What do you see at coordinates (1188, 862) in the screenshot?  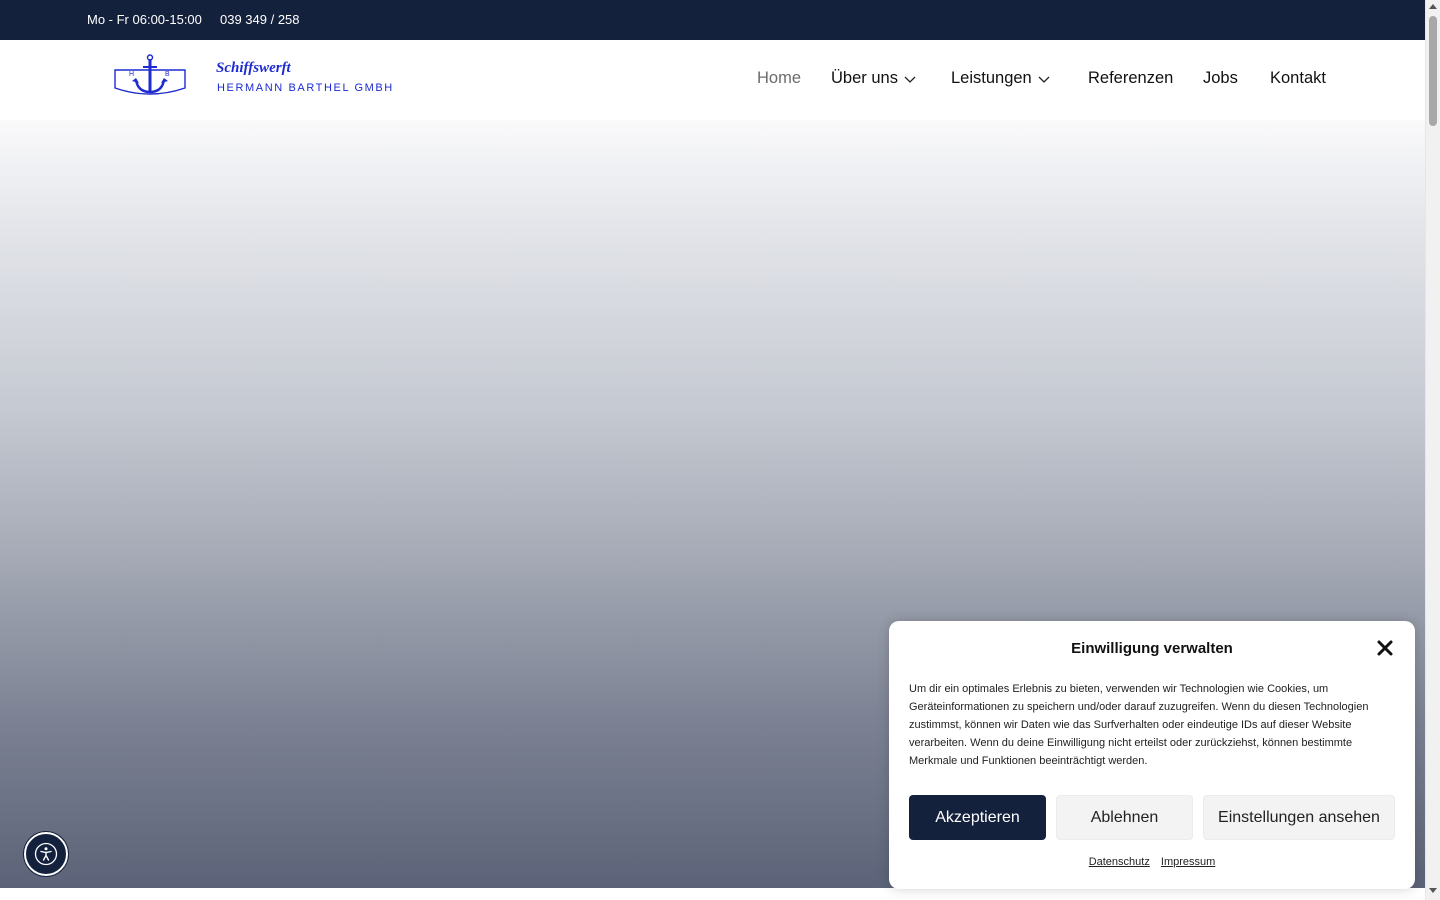 I see `imprint-link: Impressum` at bounding box center [1188, 862].